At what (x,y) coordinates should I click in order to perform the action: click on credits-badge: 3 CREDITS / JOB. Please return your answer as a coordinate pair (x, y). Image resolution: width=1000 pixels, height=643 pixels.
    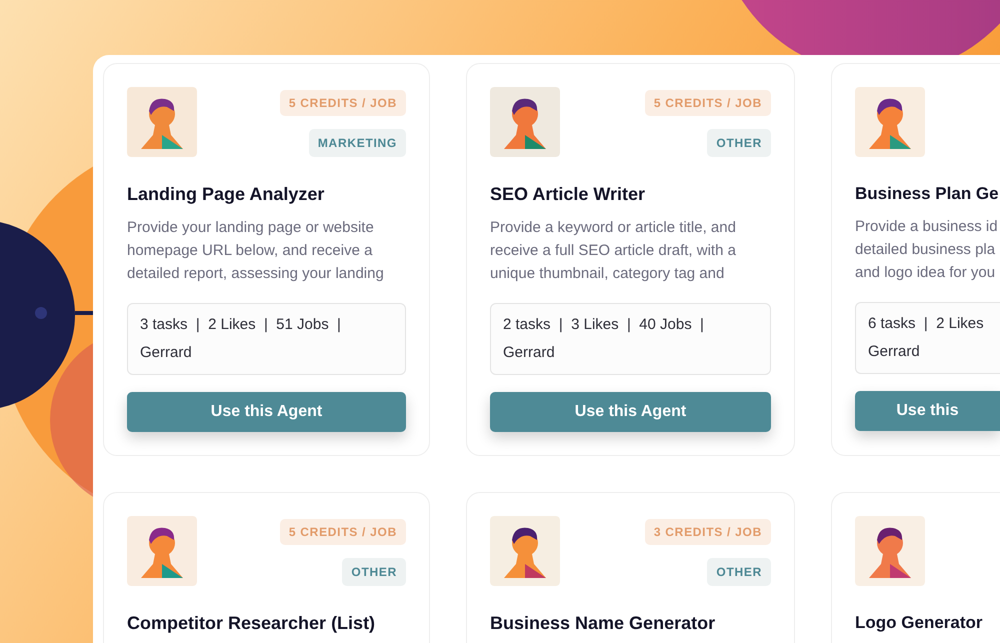
    Looking at the image, I should click on (707, 532).